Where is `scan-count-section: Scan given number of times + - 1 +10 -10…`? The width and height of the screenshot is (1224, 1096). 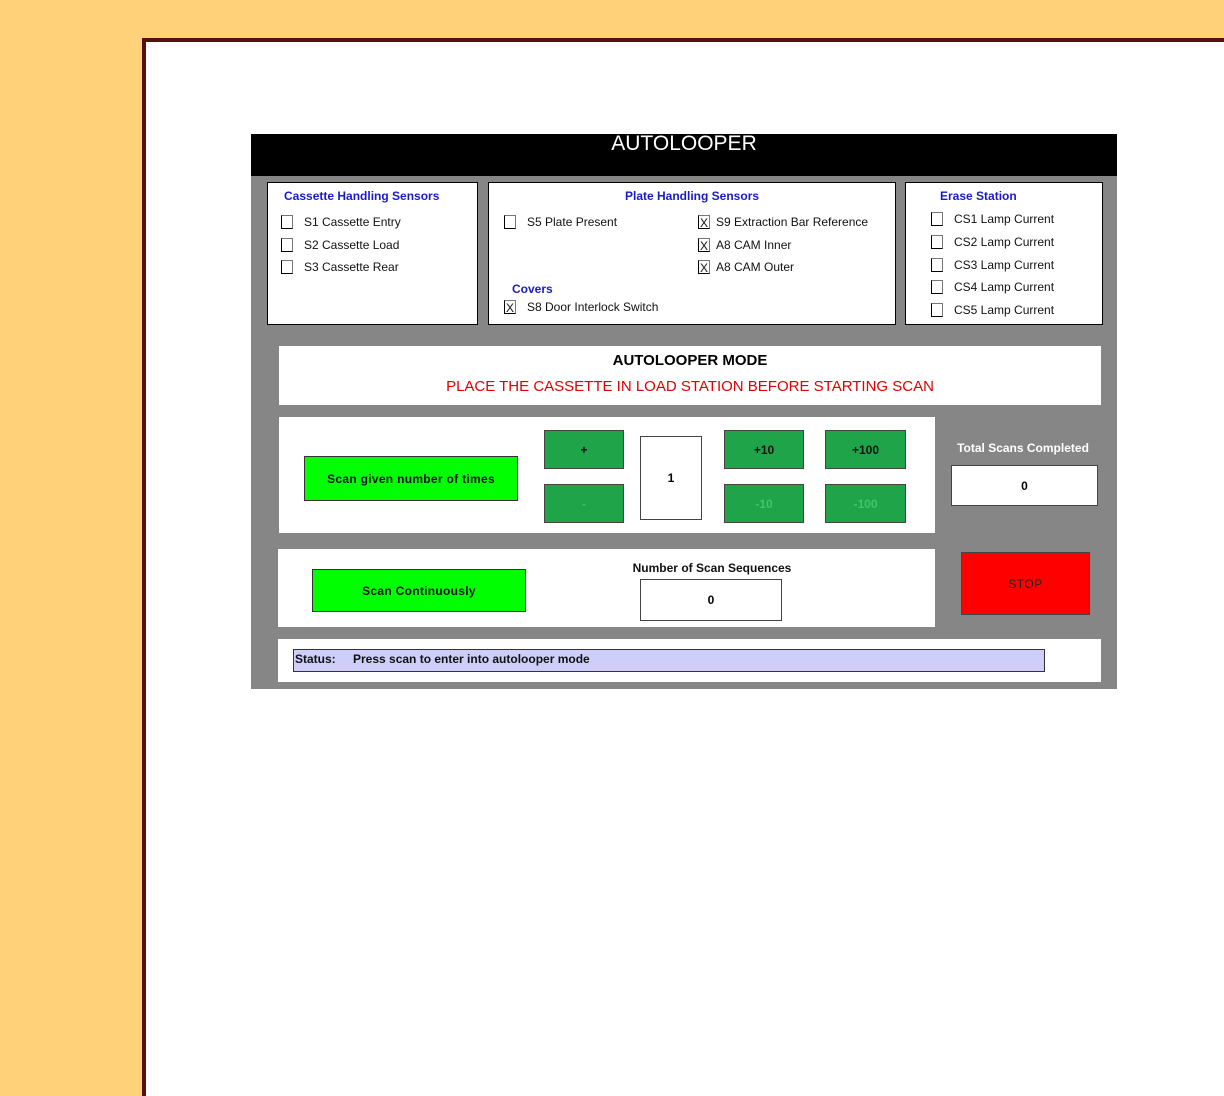
scan-count-section: Scan given number of times + - 1 +10 -10… is located at coordinates (607, 475).